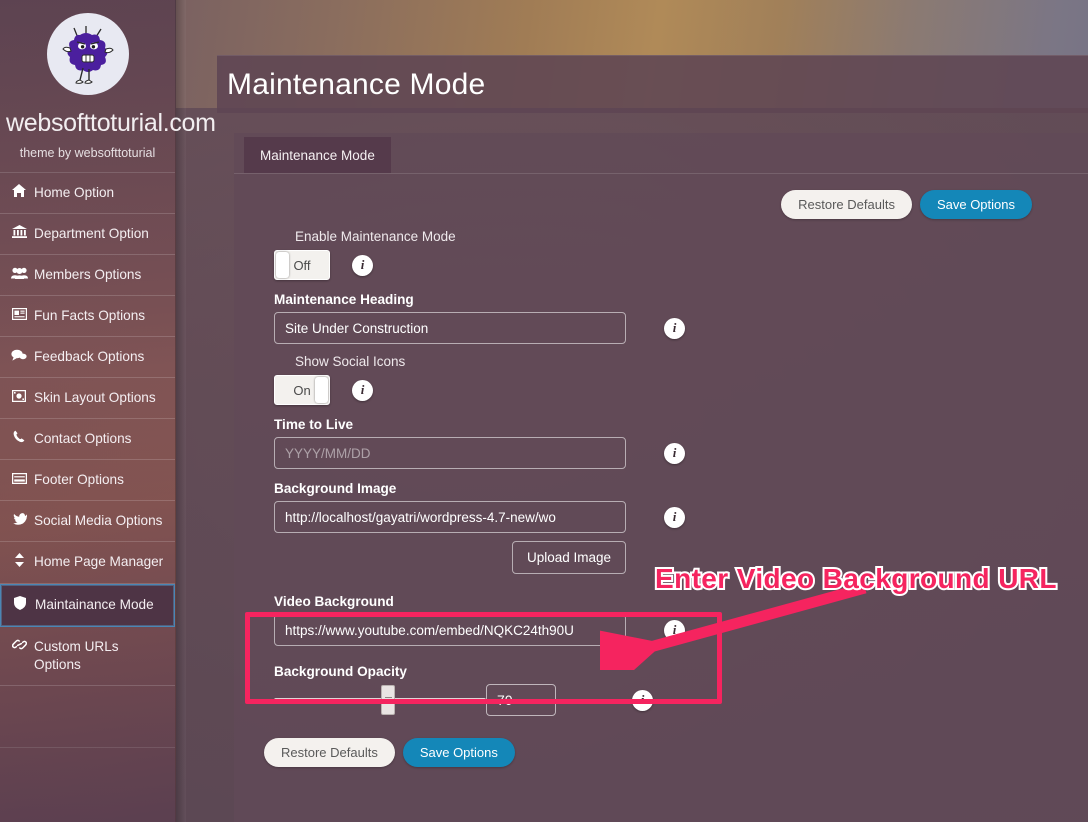 This screenshot has height=822, width=1088. I want to click on sidebar-item-social-media-options: Social Media Options, so click(87, 521).